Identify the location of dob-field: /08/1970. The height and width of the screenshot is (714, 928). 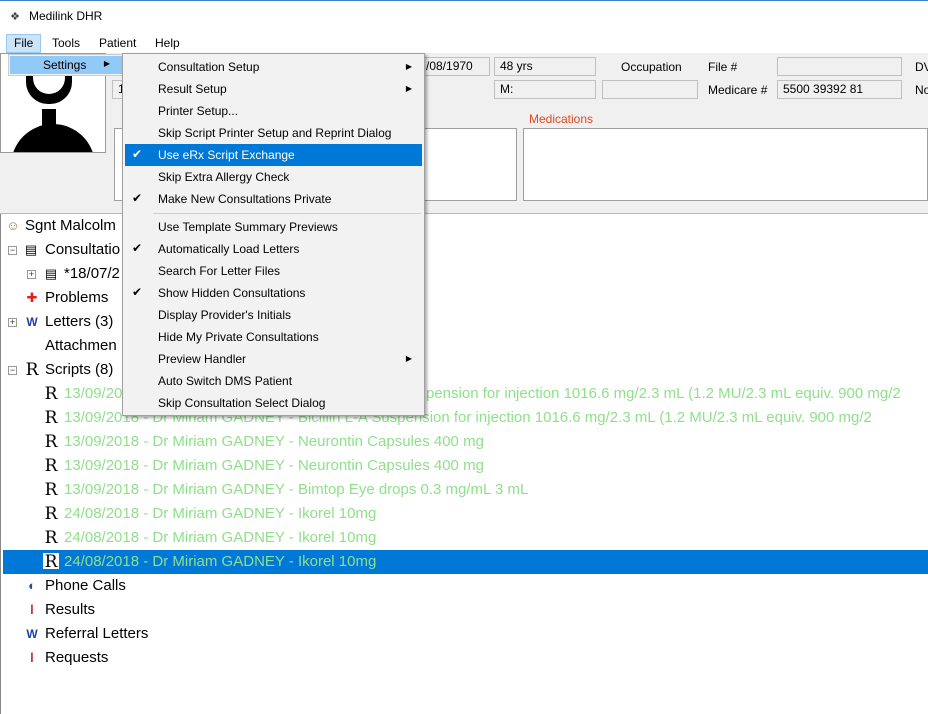
(455, 66).